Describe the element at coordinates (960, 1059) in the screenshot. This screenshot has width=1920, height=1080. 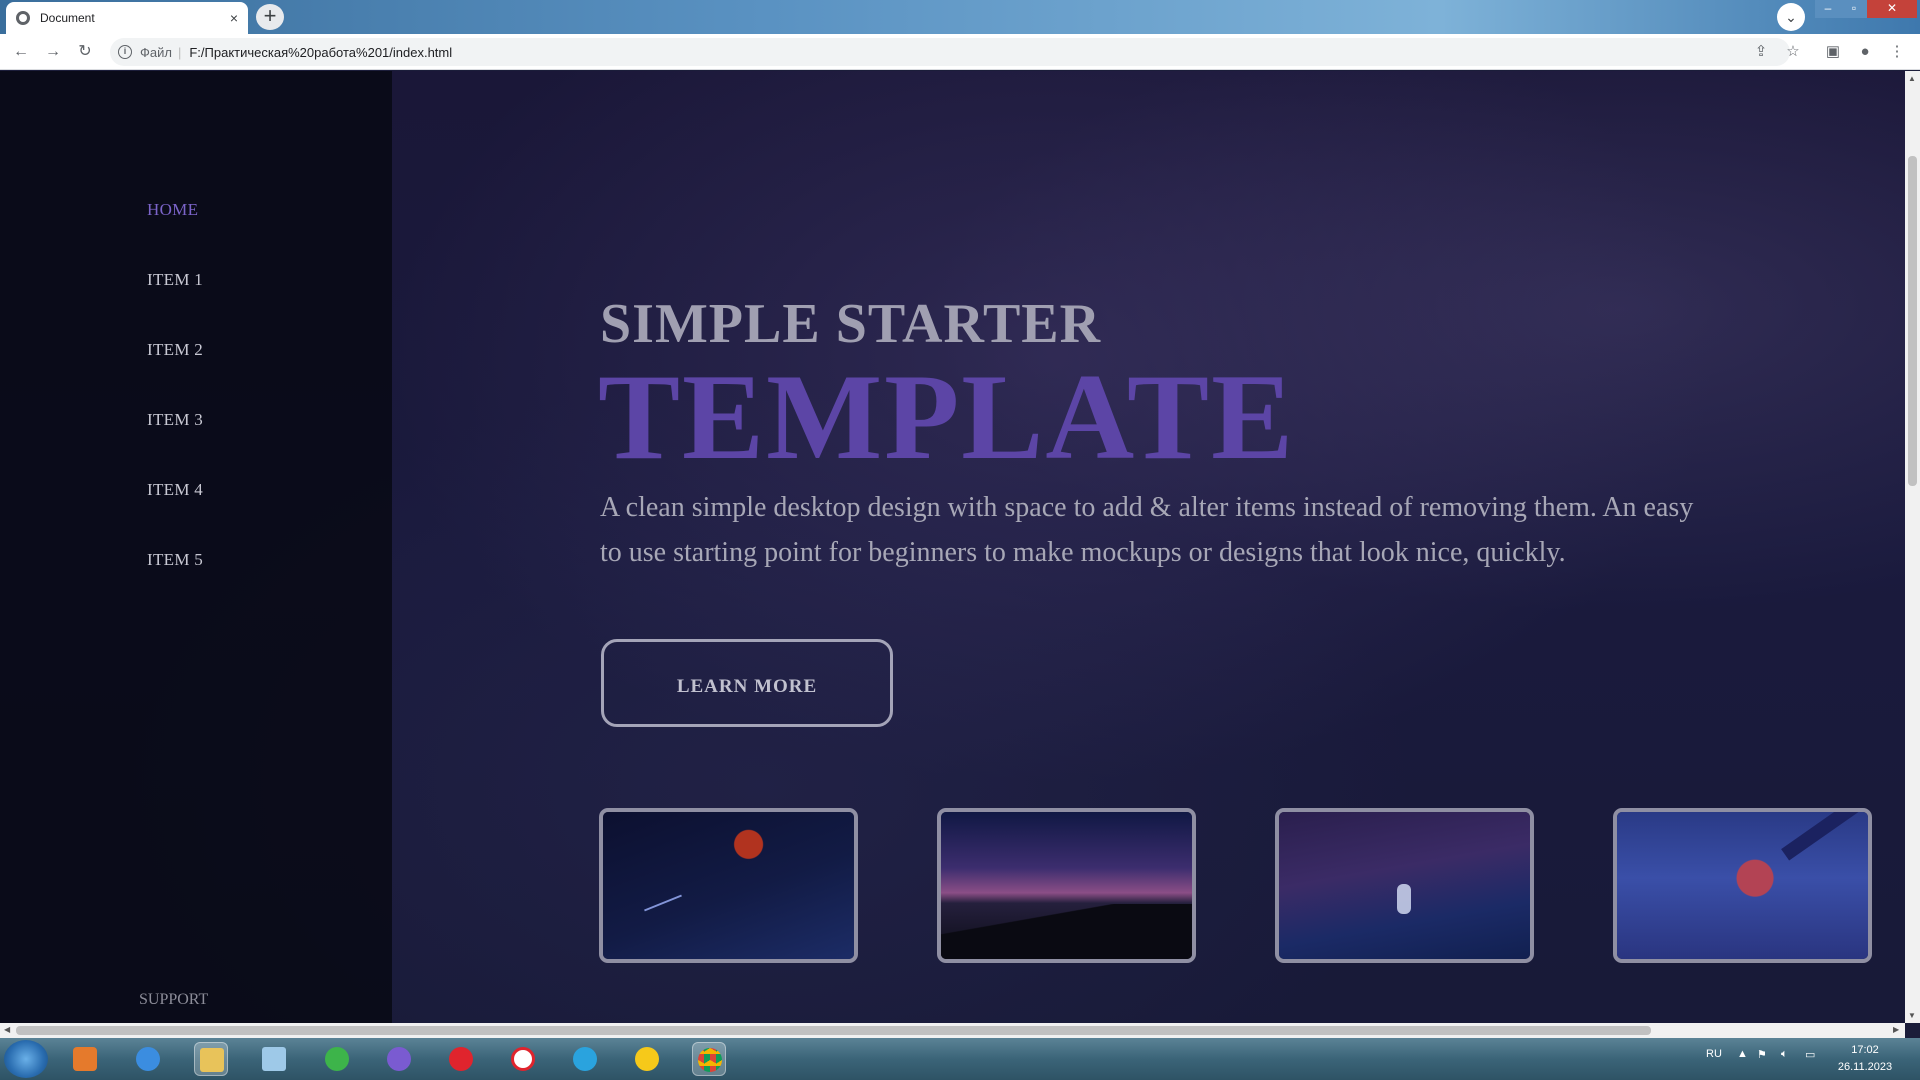
I see `windows-taskbar` at that location.